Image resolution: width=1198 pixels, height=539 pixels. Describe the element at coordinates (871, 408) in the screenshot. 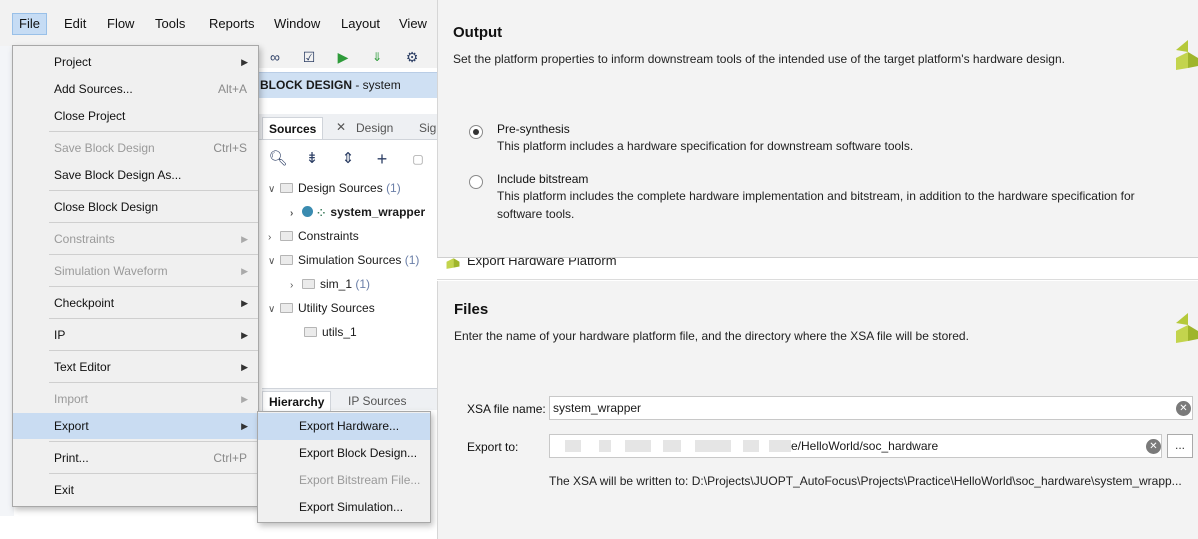

I see `xsa-file-name-input: system_wrapper` at that location.